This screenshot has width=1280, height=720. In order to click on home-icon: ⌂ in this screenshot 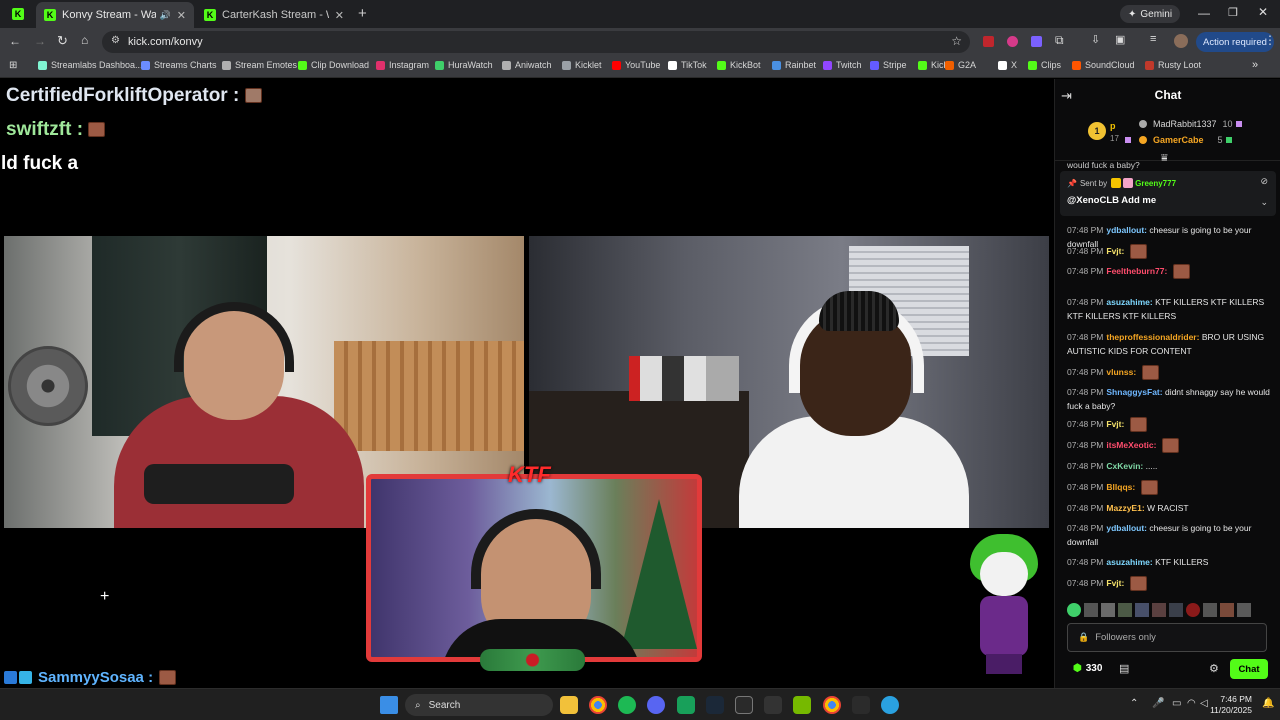, I will do `click(84, 40)`.